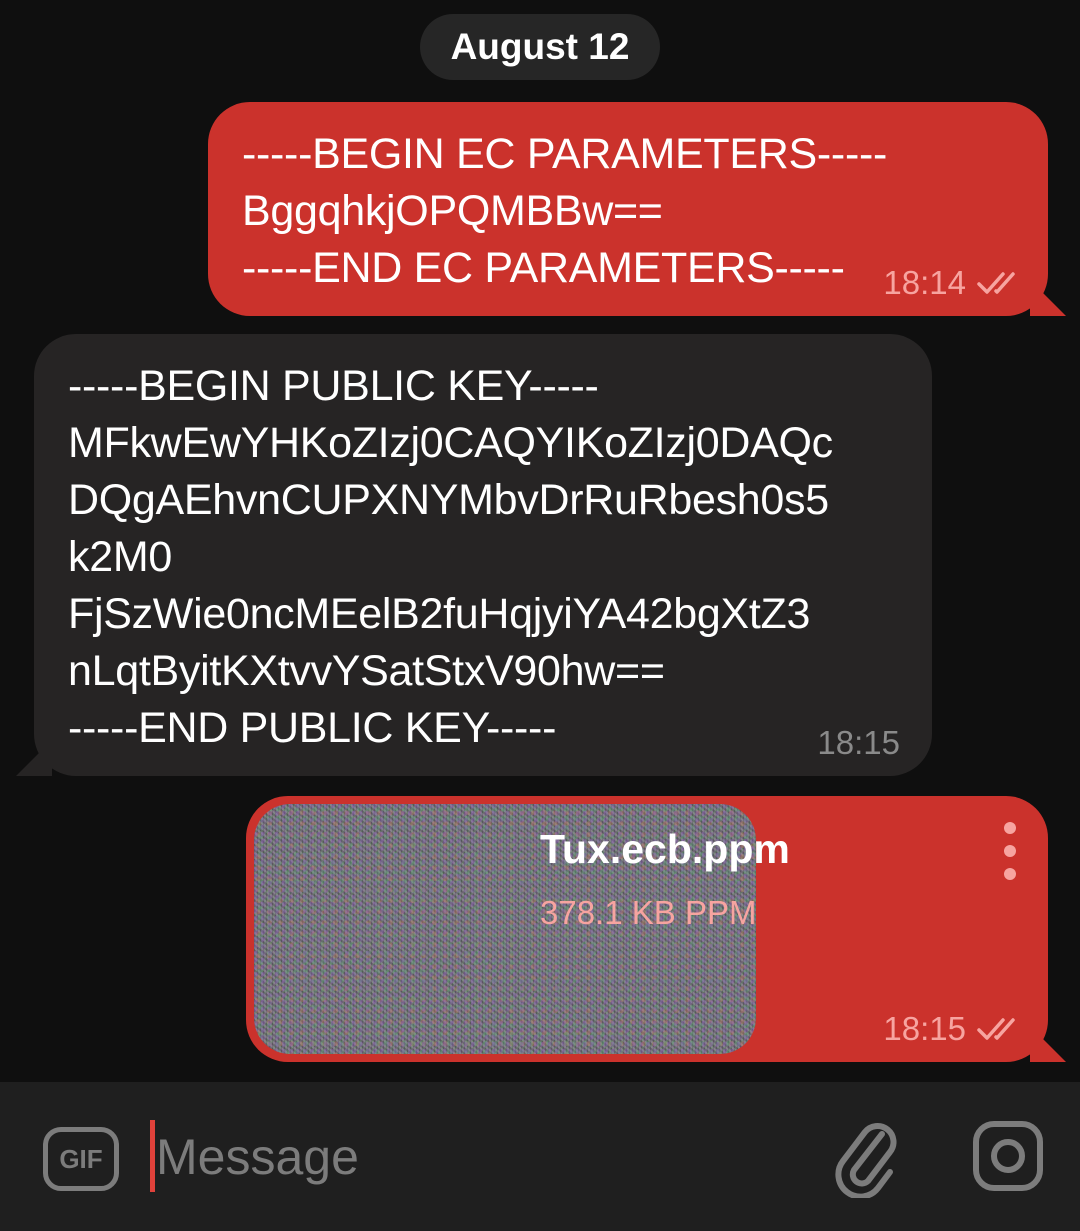 The width and height of the screenshot is (1080, 1231). I want to click on camera-icon, so click(1008, 1156).